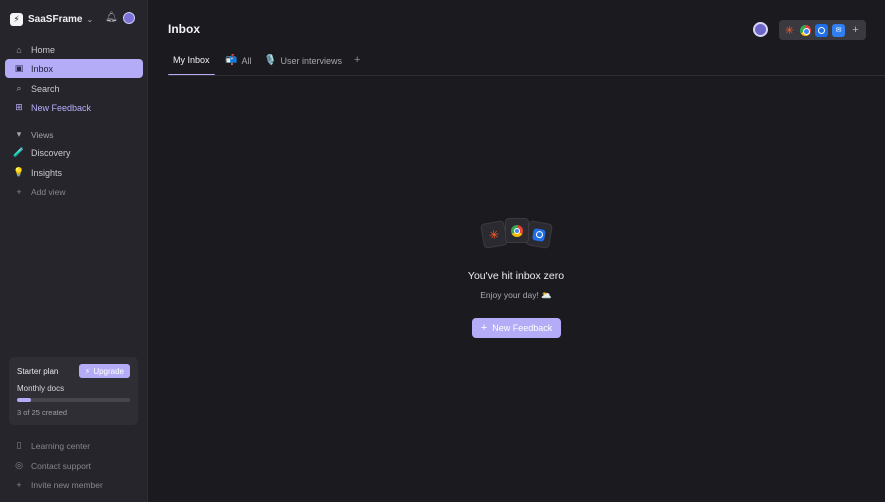  Describe the element at coordinates (270, 60) in the screenshot. I see `microphone-icon: 🎙️` at that location.